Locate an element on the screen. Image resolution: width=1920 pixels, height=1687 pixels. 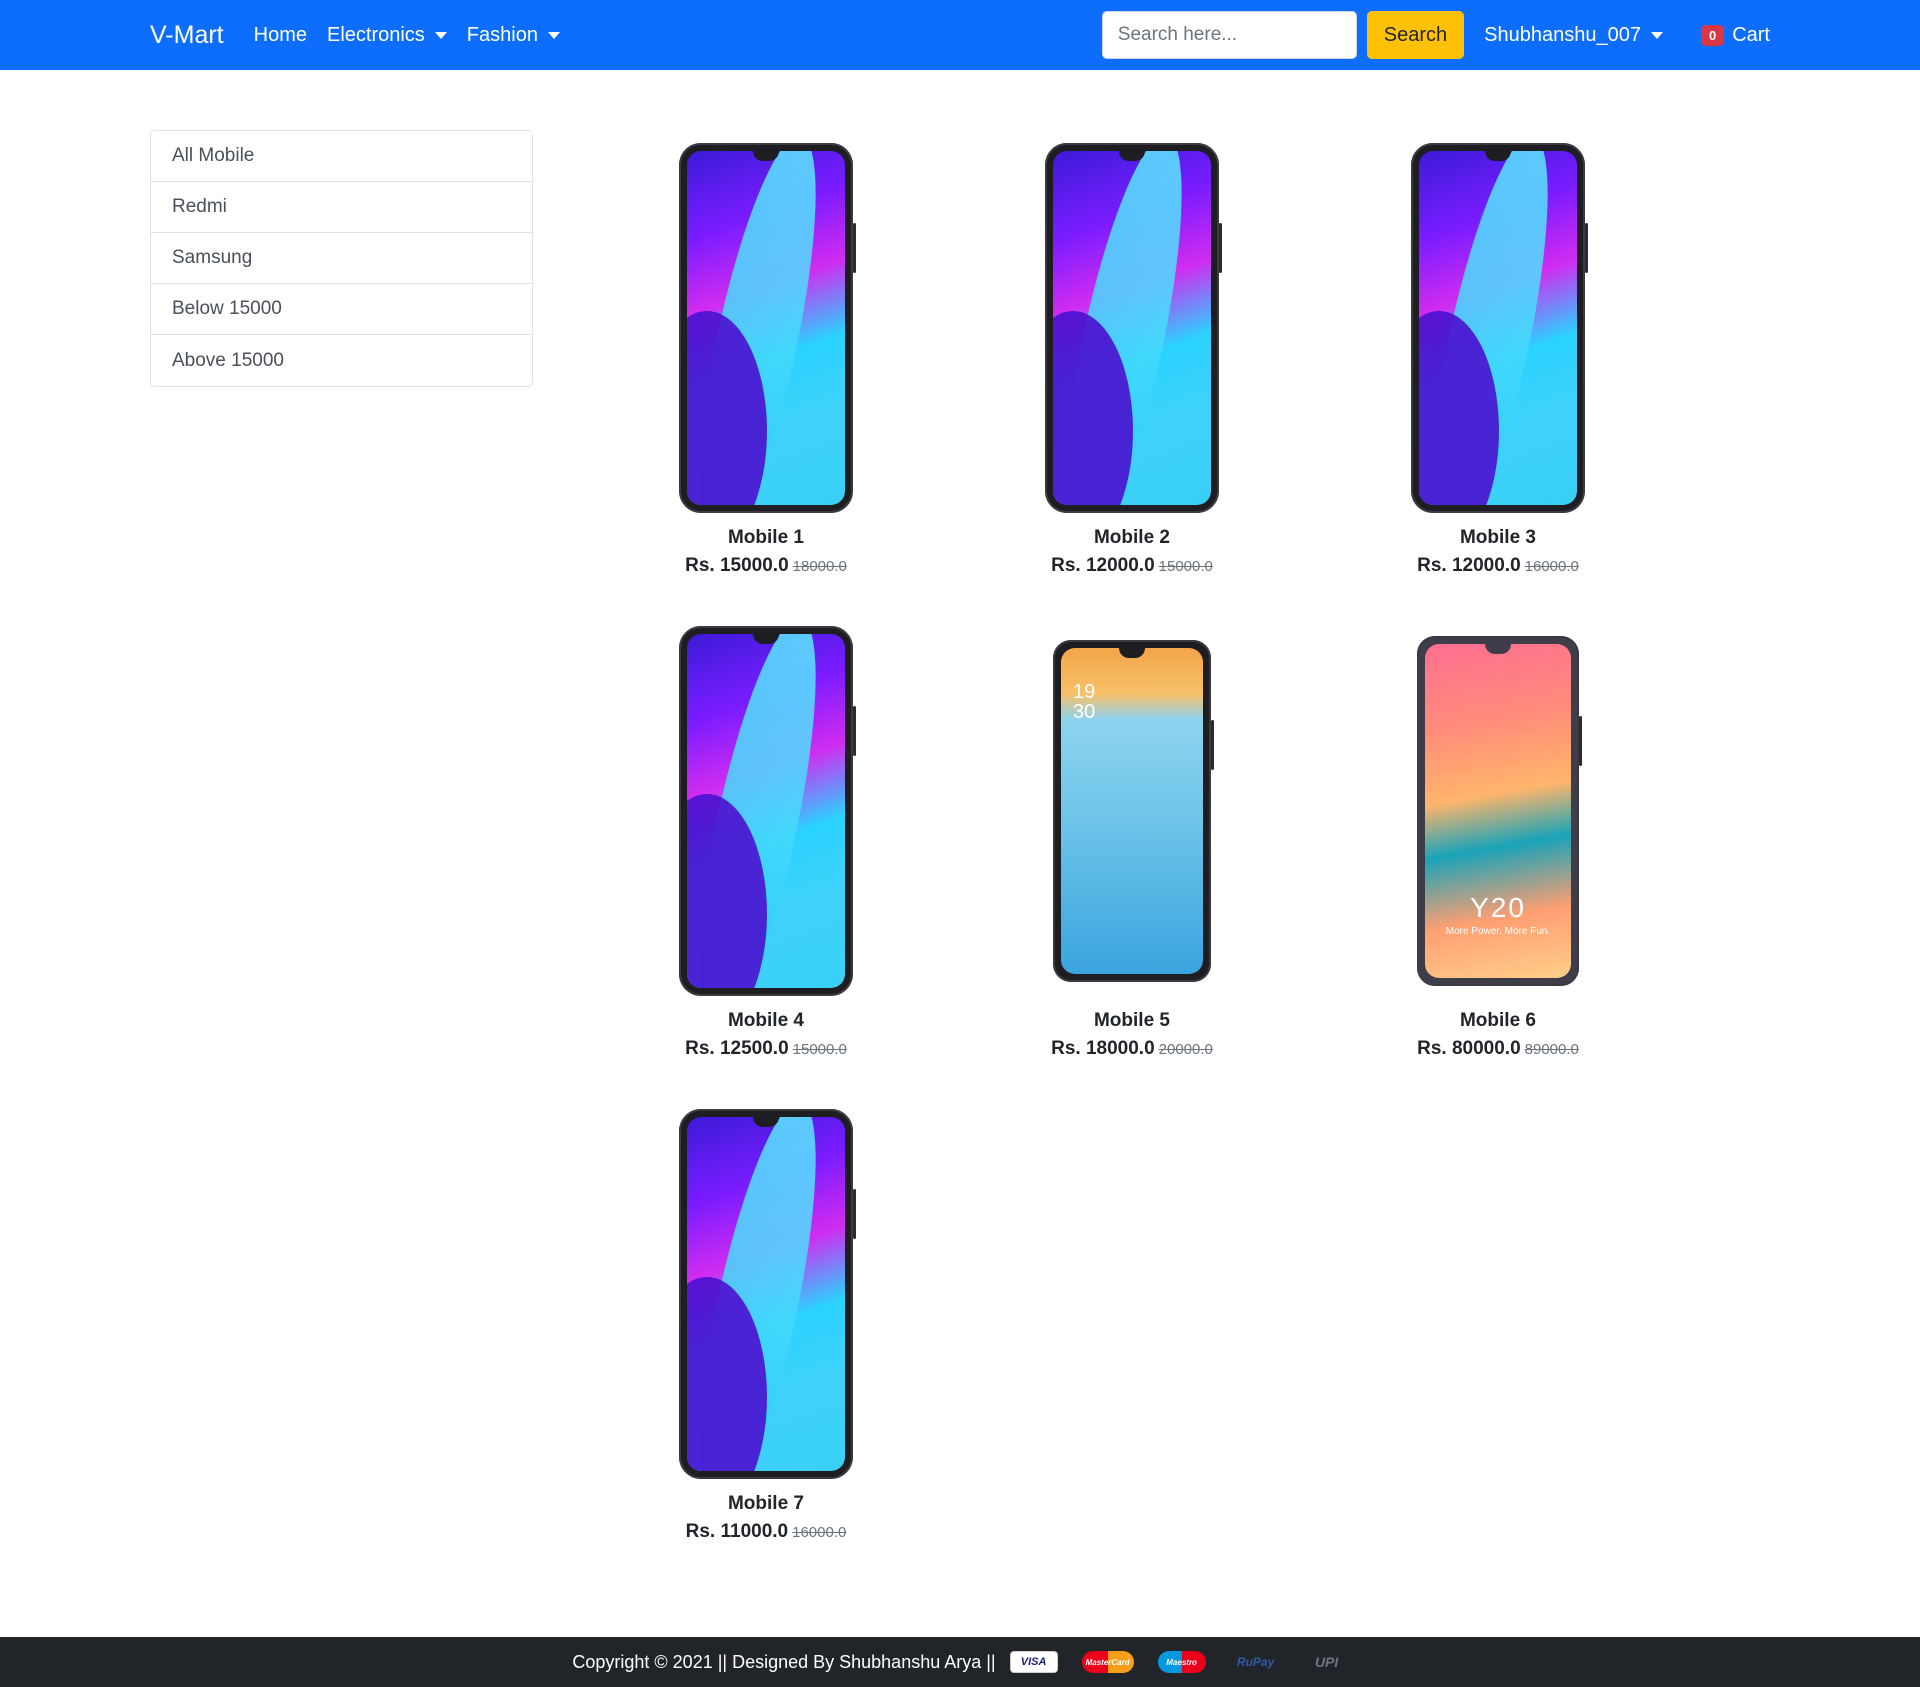
nav-home-label: Home is located at coordinates (280, 34).